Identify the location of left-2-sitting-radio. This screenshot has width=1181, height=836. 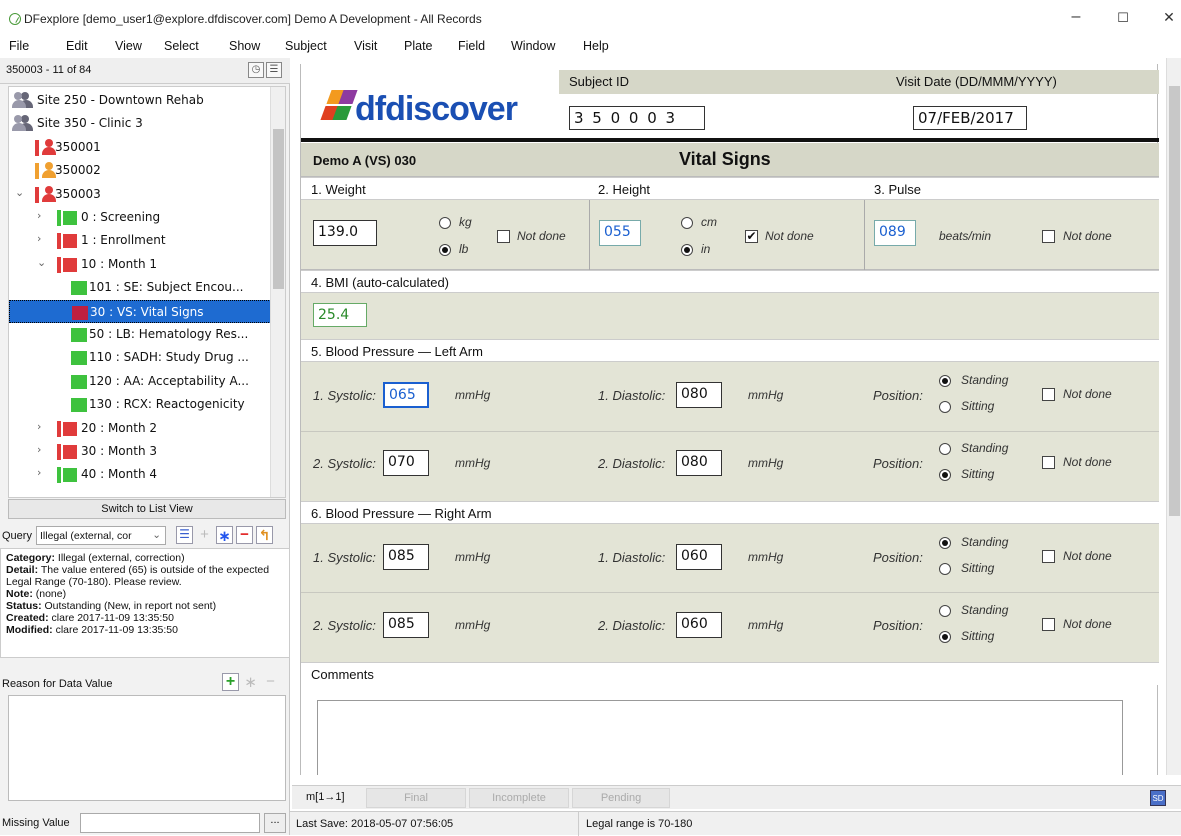
(945, 475).